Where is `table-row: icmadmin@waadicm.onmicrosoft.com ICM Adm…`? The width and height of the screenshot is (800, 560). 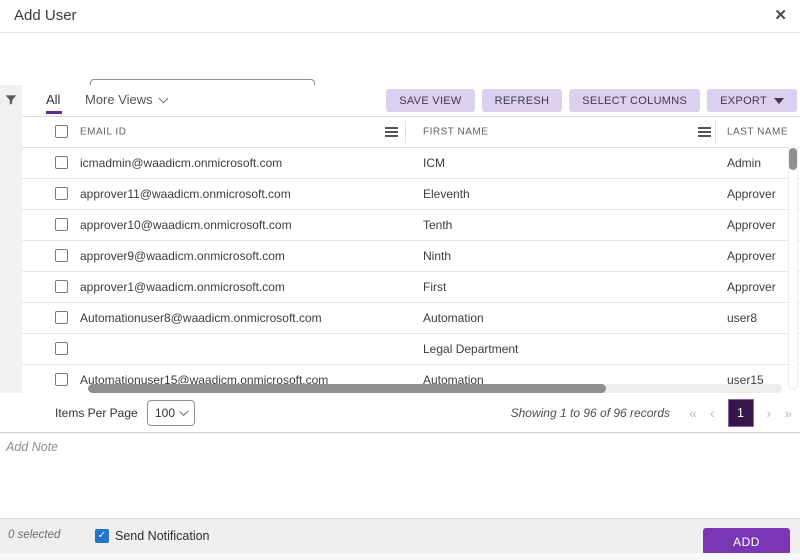
table-row: icmadmin@waadicm.onmicrosoft.com ICM Adm… is located at coordinates (411, 163).